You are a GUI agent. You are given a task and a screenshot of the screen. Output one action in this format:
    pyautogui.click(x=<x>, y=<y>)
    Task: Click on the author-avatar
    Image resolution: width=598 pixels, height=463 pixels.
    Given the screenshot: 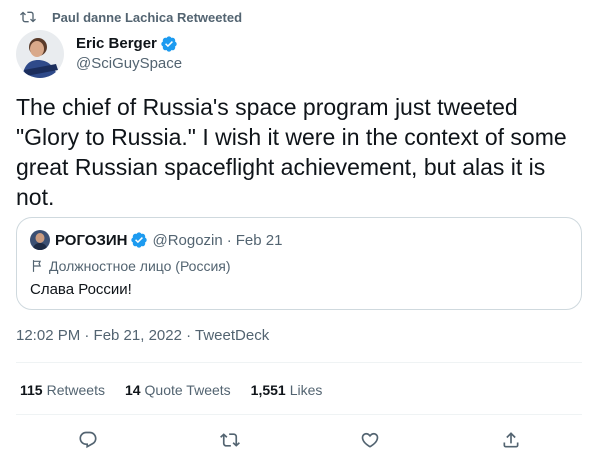 What is the action you would take?
    pyautogui.click(x=40, y=54)
    